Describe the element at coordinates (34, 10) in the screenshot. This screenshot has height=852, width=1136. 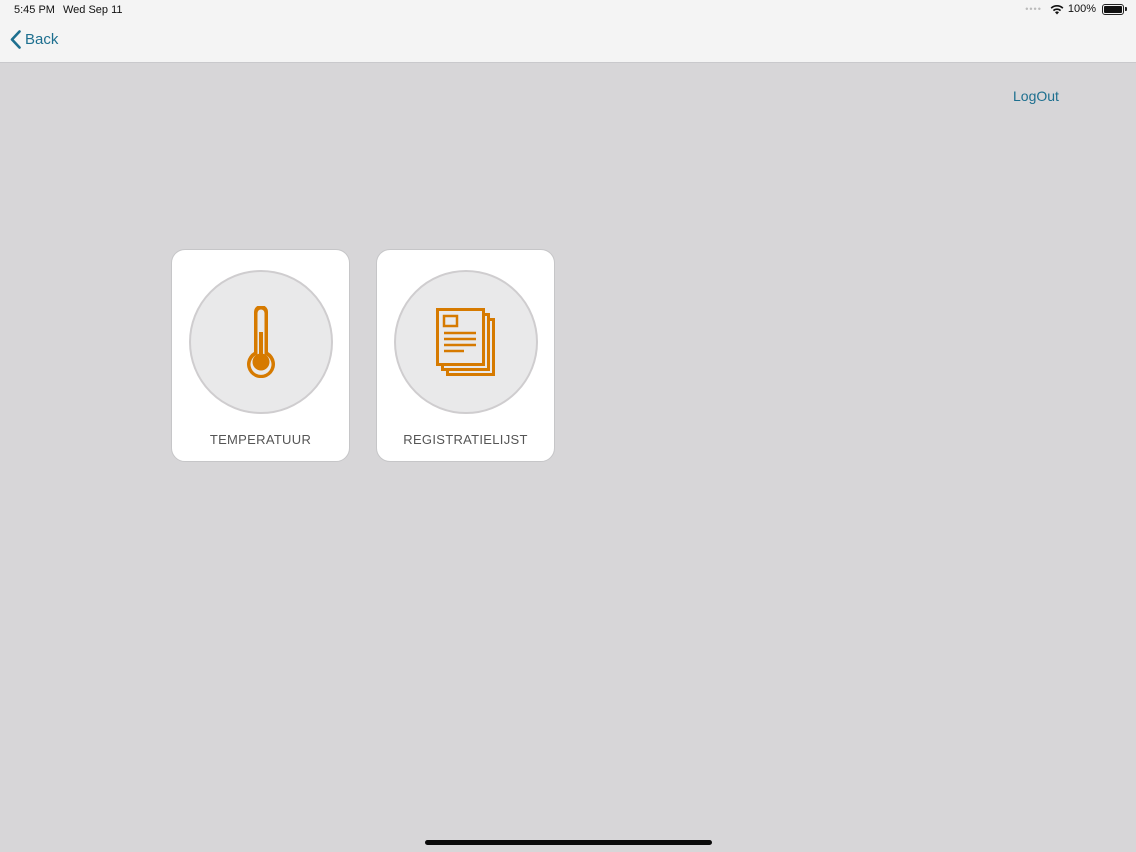
I see `status-time: 5:45 PM` at that location.